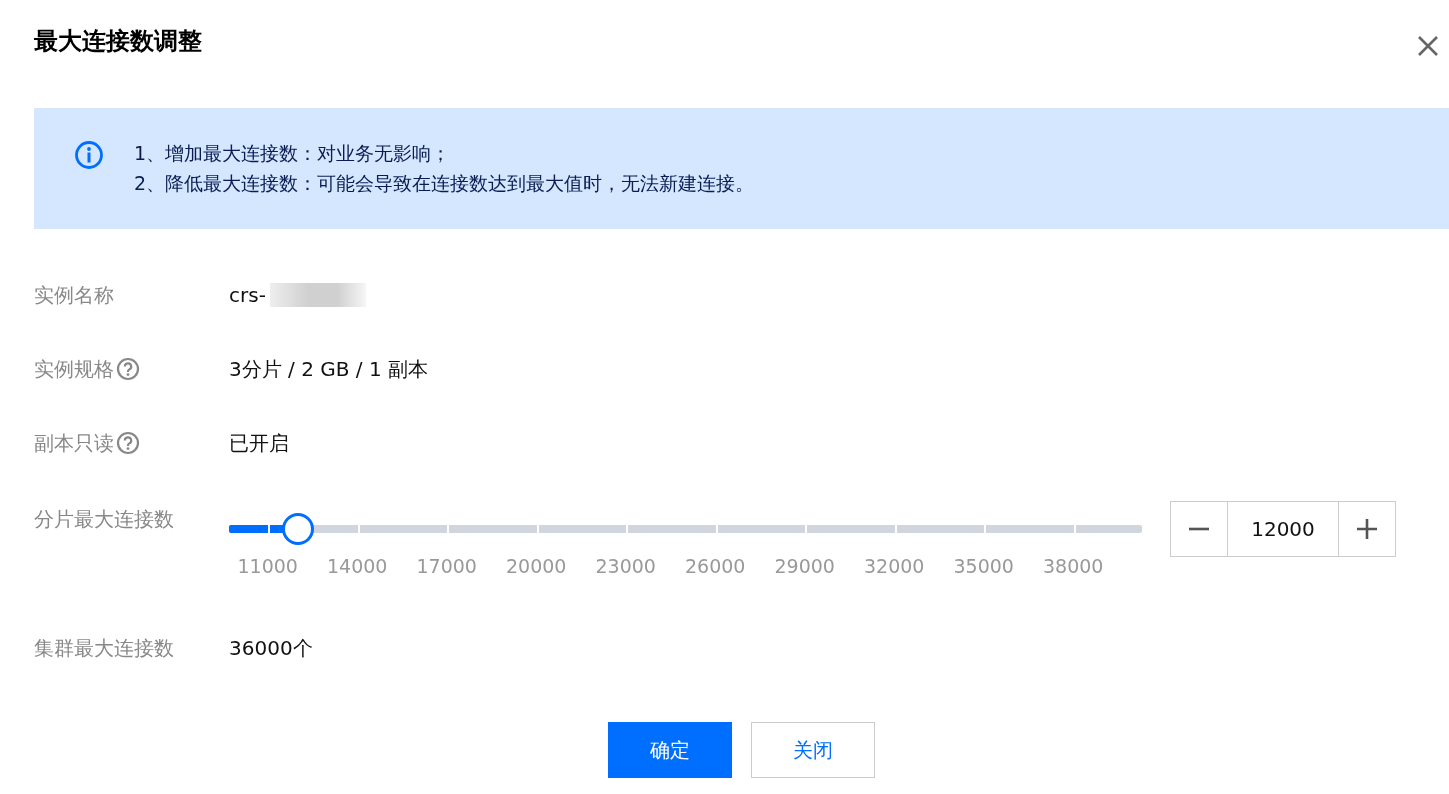 The height and width of the screenshot is (794, 1449). What do you see at coordinates (104, 648) in the screenshot?
I see `field-label: 集群最大连接数` at bounding box center [104, 648].